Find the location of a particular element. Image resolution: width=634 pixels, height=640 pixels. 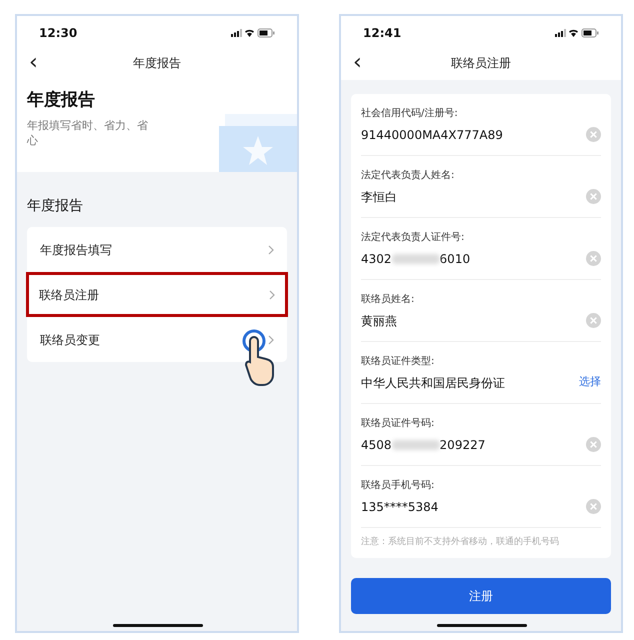

status-time: 12:41 is located at coordinates (382, 33).